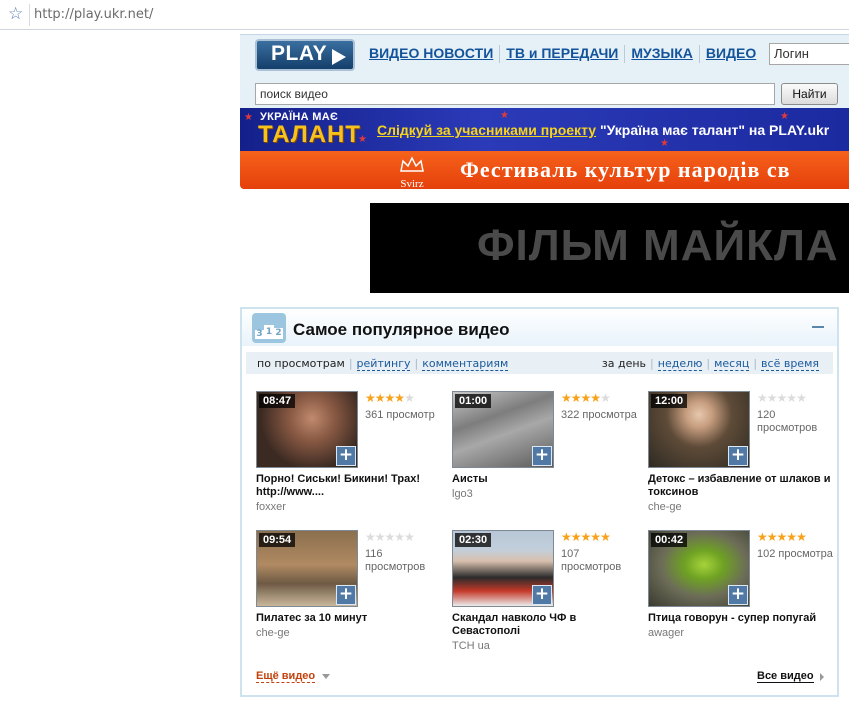 The image size is (849, 706). I want to click on login-input: Логин, so click(809, 54).